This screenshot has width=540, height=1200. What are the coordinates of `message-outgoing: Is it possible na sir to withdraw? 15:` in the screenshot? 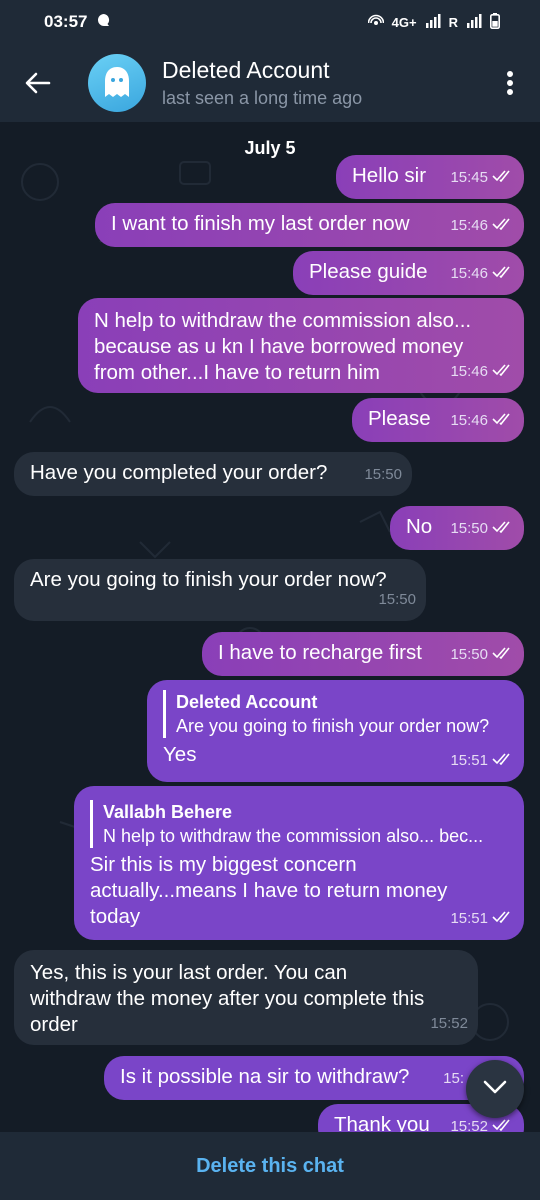 It's located at (314, 1078).